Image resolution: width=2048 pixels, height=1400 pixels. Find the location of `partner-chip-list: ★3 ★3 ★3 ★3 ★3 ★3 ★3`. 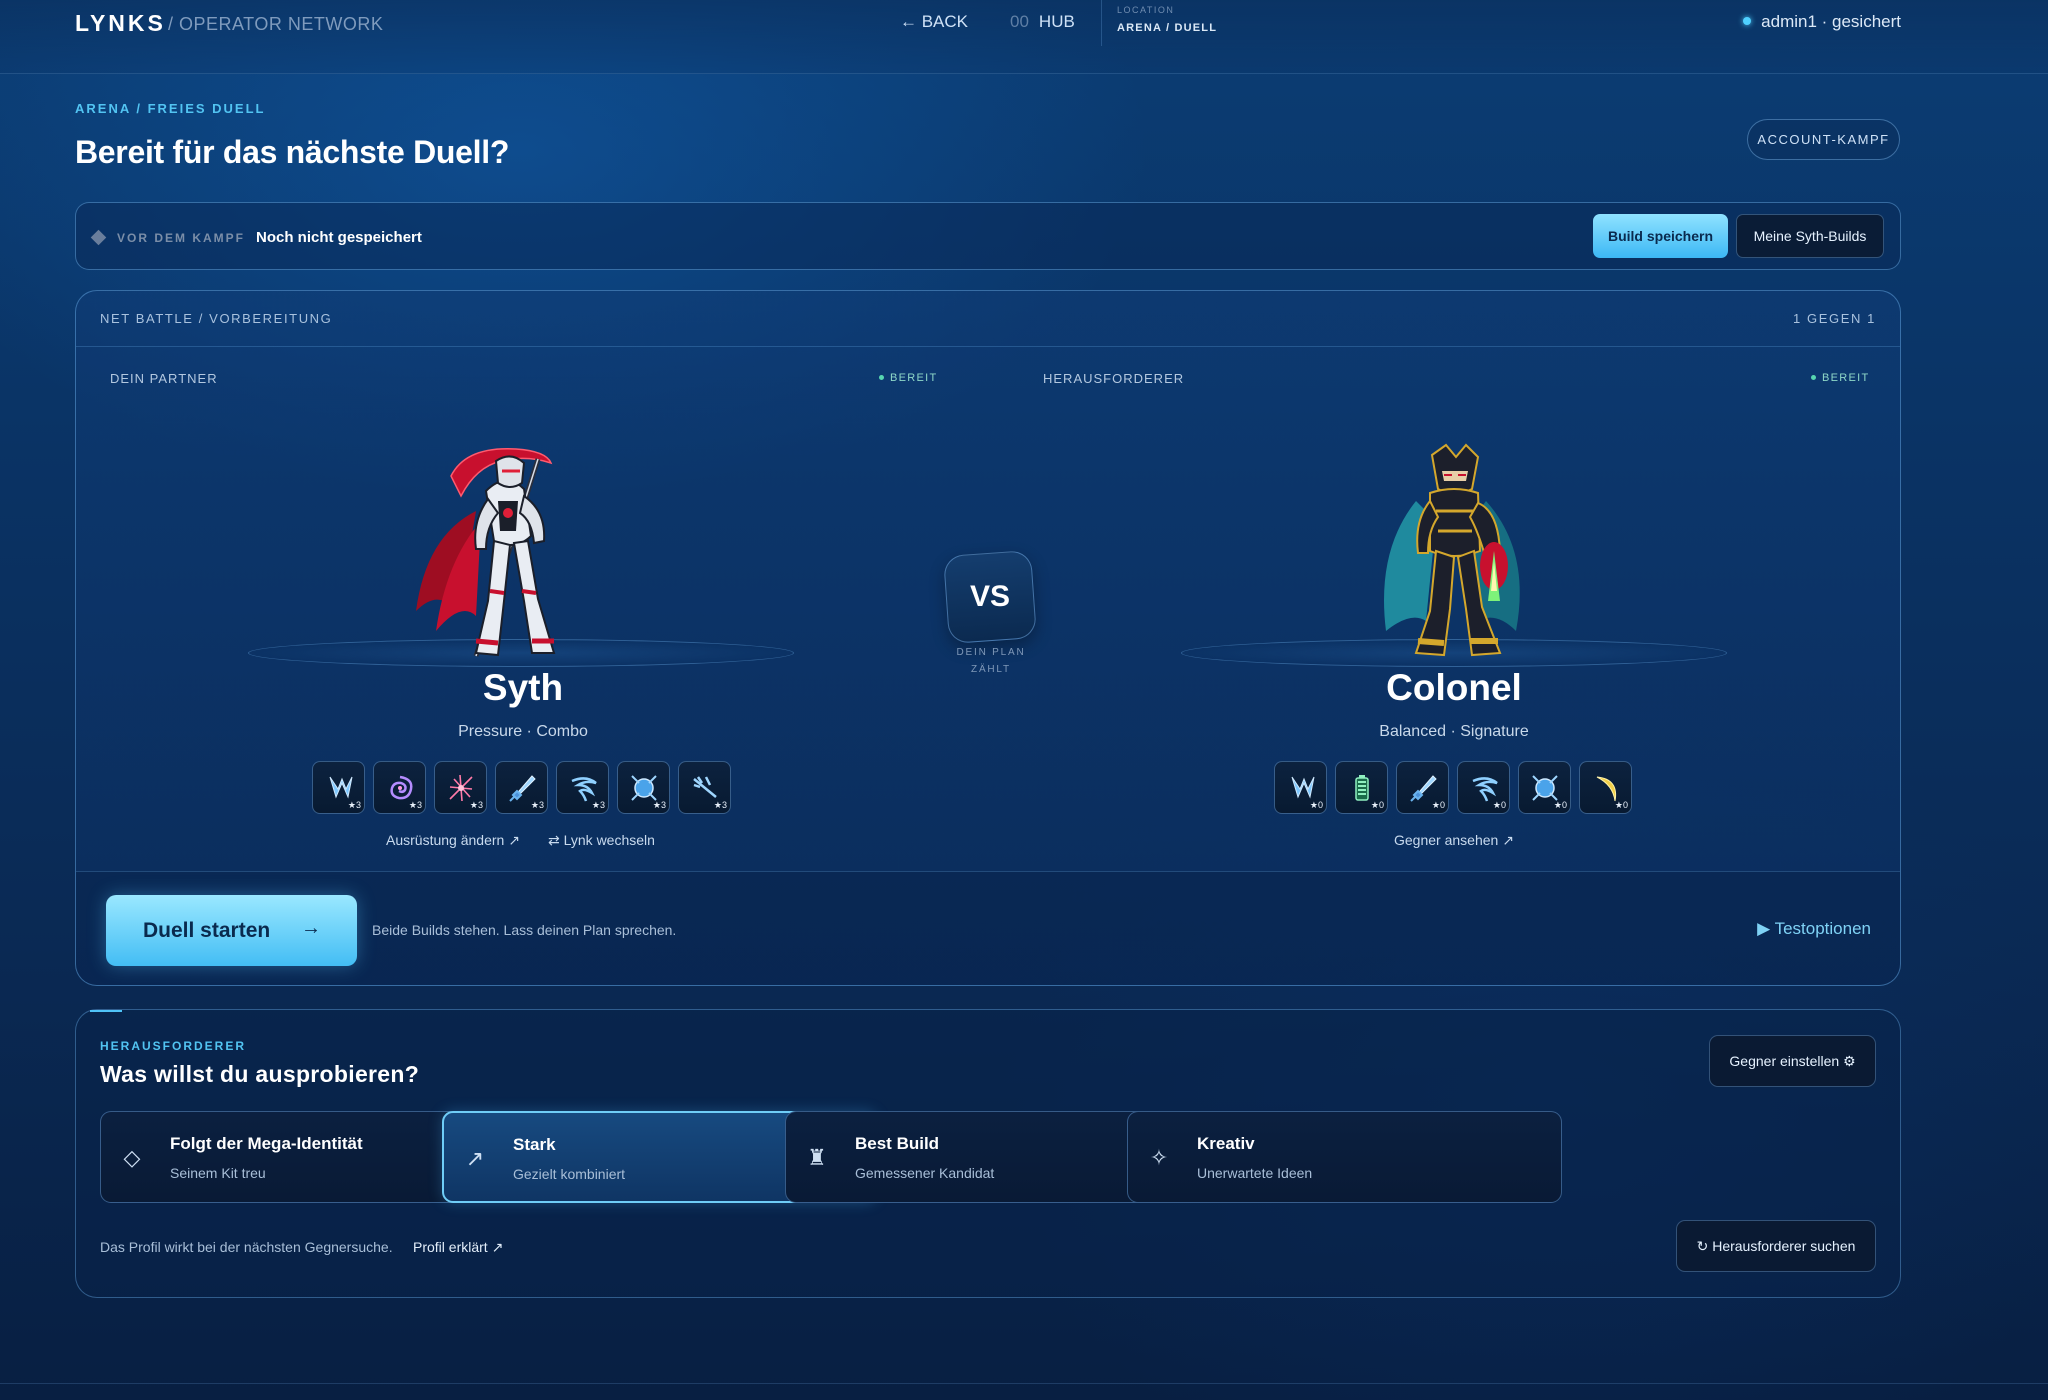

partner-chip-list: ★3 ★3 ★3 ★3 ★3 ★3 ★3 is located at coordinates (521, 787).